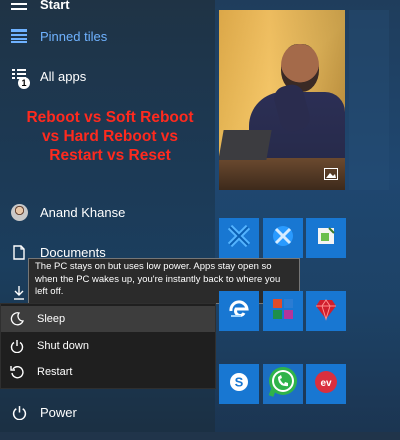 The height and width of the screenshot is (440, 400). What do you see at coordinates (83, 212) in the screenshot?
I see `user-name-label: Anand Khanse` at bounding box center [83, 212].